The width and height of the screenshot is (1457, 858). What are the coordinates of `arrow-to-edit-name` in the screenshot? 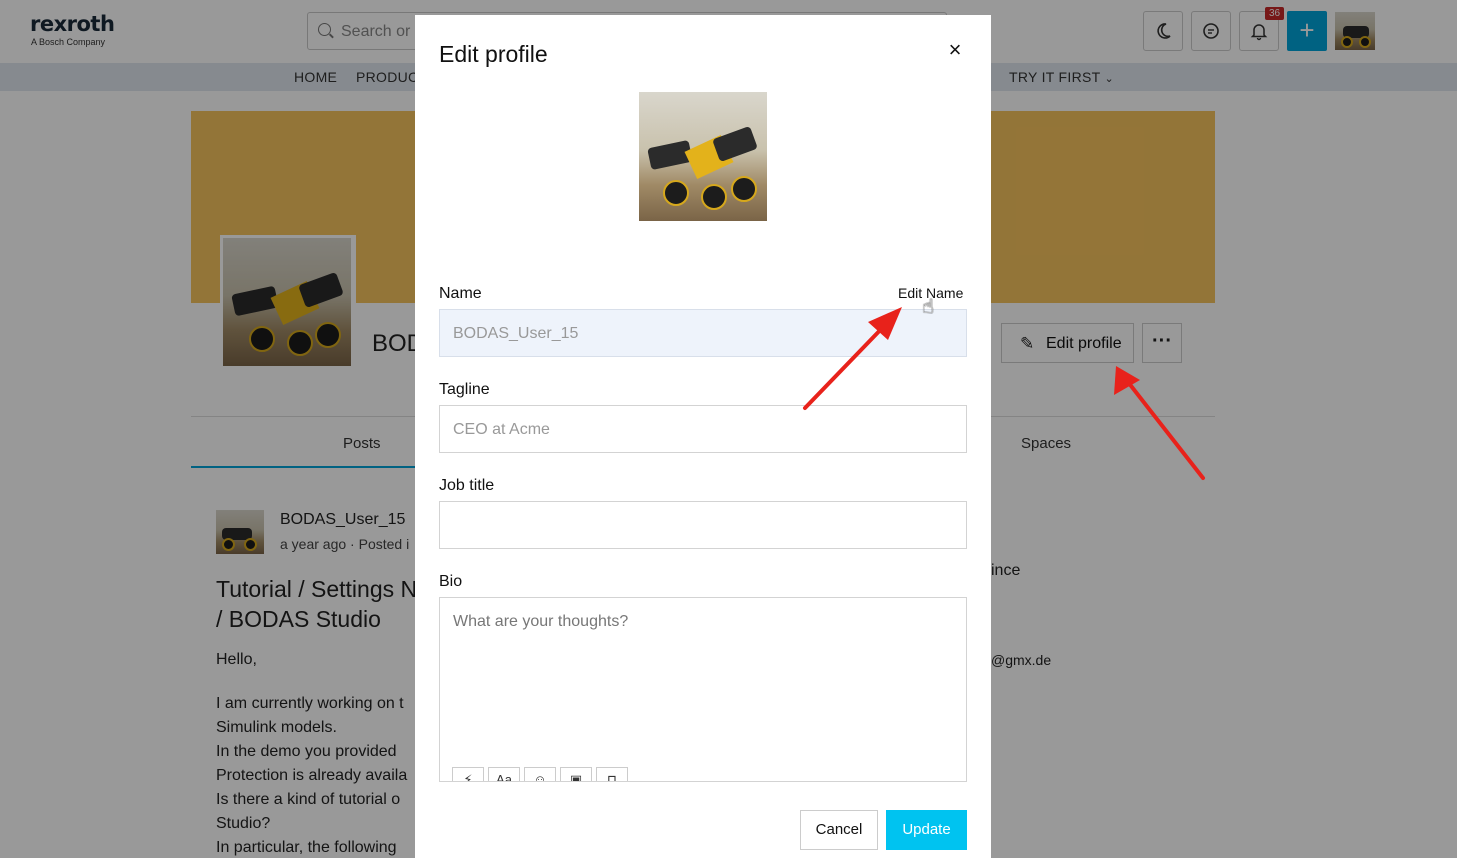 It's located at (852, 358).